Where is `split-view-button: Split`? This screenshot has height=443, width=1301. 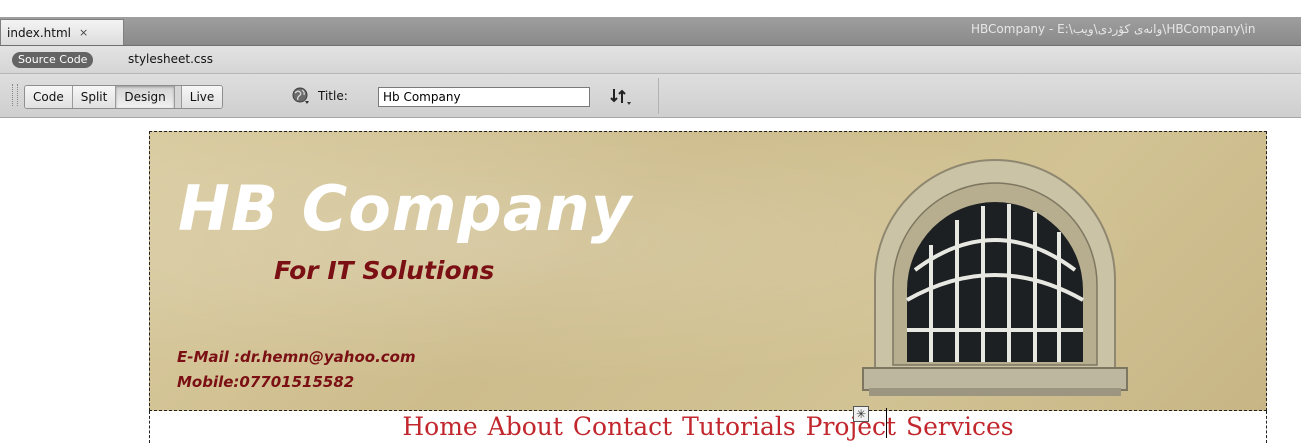
split-view-button: Split is located at coordinates (94, 97).